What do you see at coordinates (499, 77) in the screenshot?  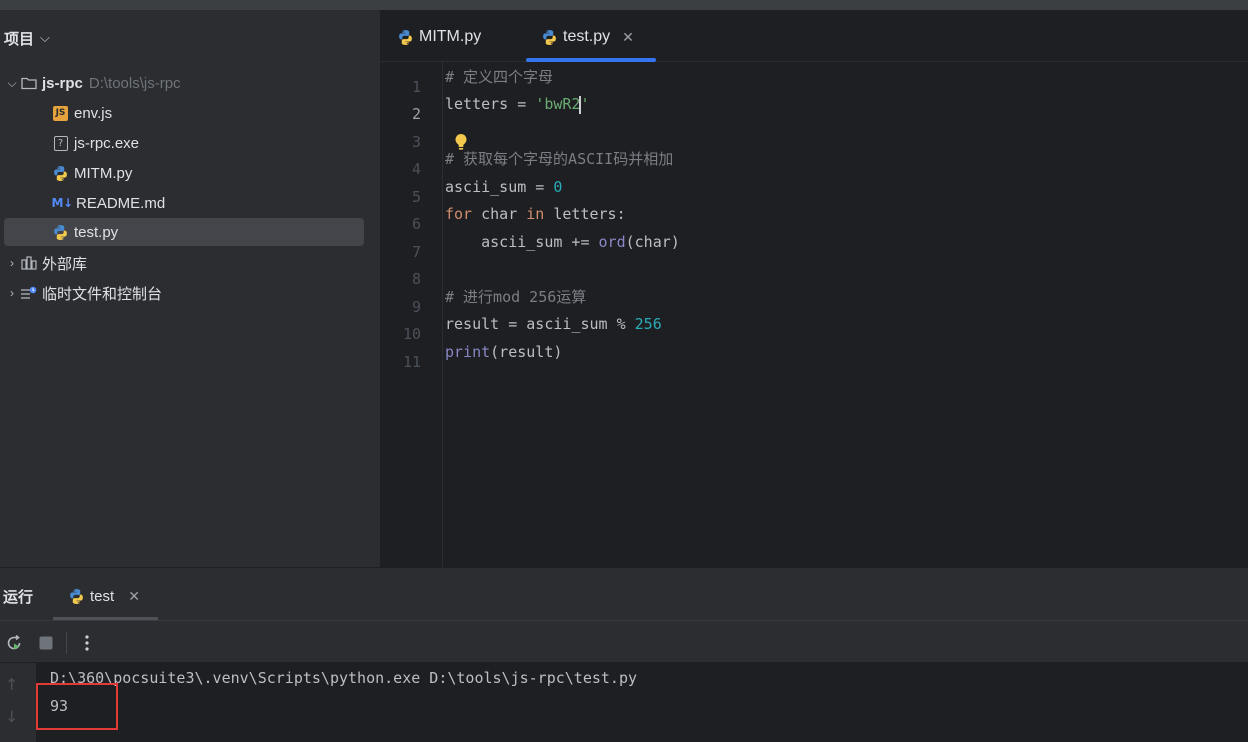 I see `code-line-1: # 定义四个字母` at bounding box center [499, 77].